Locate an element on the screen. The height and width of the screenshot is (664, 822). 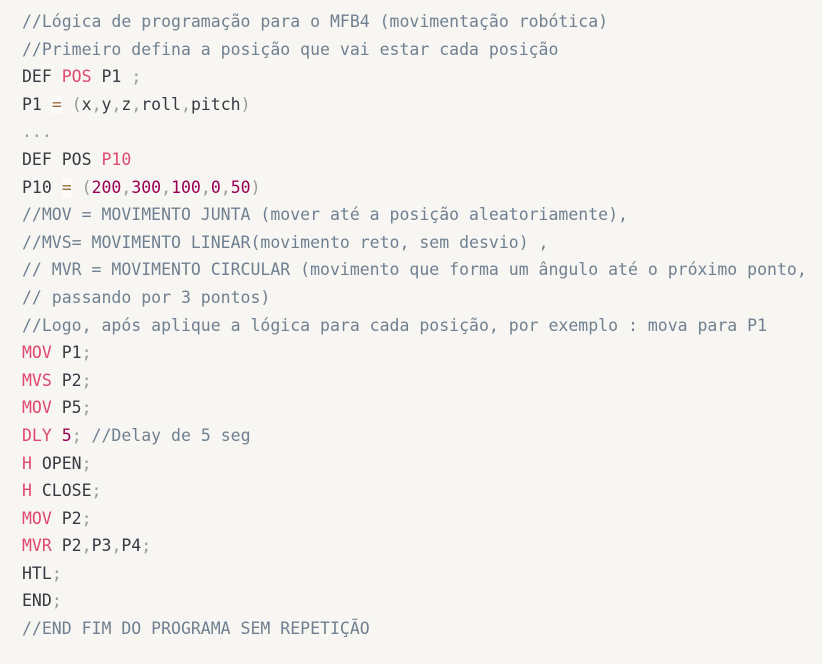
token-plain: roll is located at coordinates (161, 104).